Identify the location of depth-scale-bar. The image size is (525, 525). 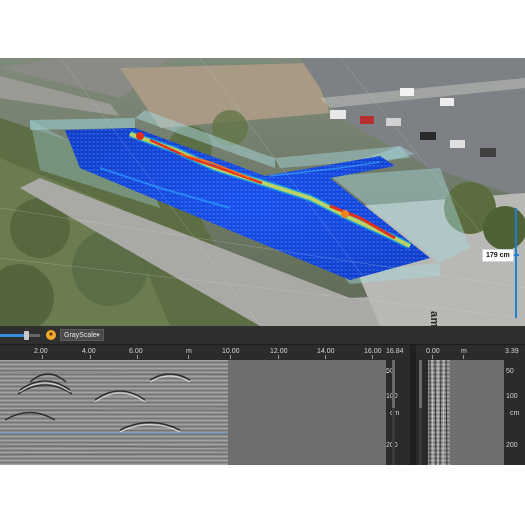
(516, 263).